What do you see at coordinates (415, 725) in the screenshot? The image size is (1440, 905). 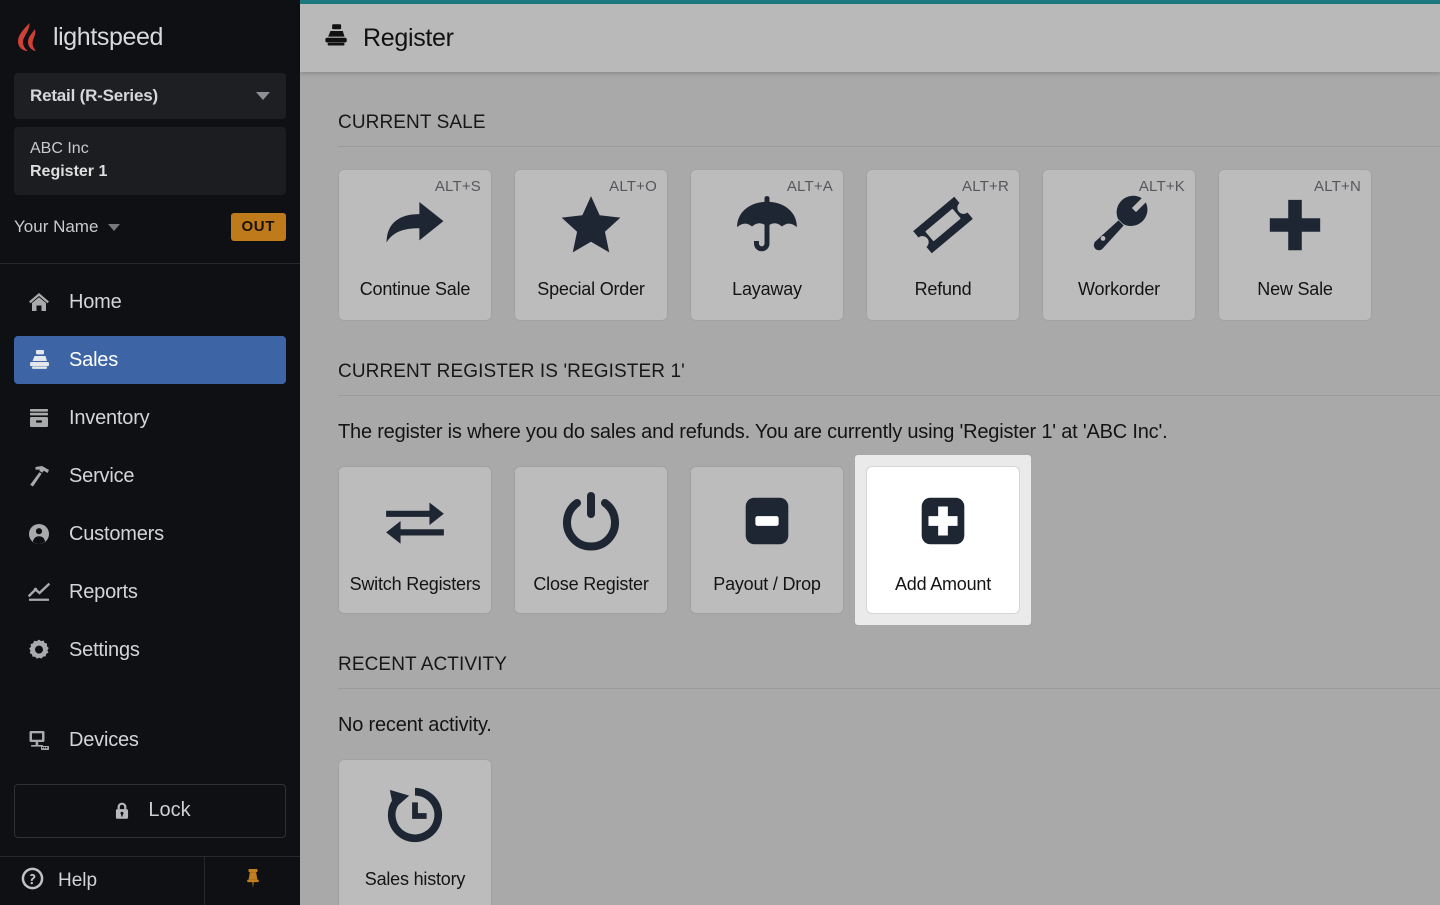 I see `recent-activity-empty-text: No recent activity.` at bounding box center [415, 725].